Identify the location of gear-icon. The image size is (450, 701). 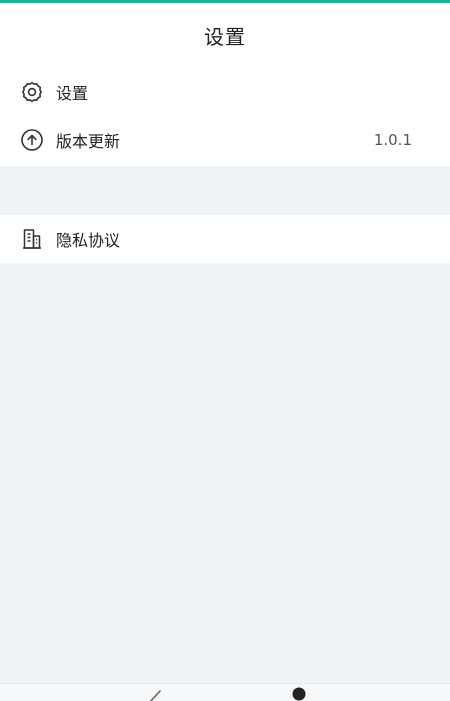
(32, 92).